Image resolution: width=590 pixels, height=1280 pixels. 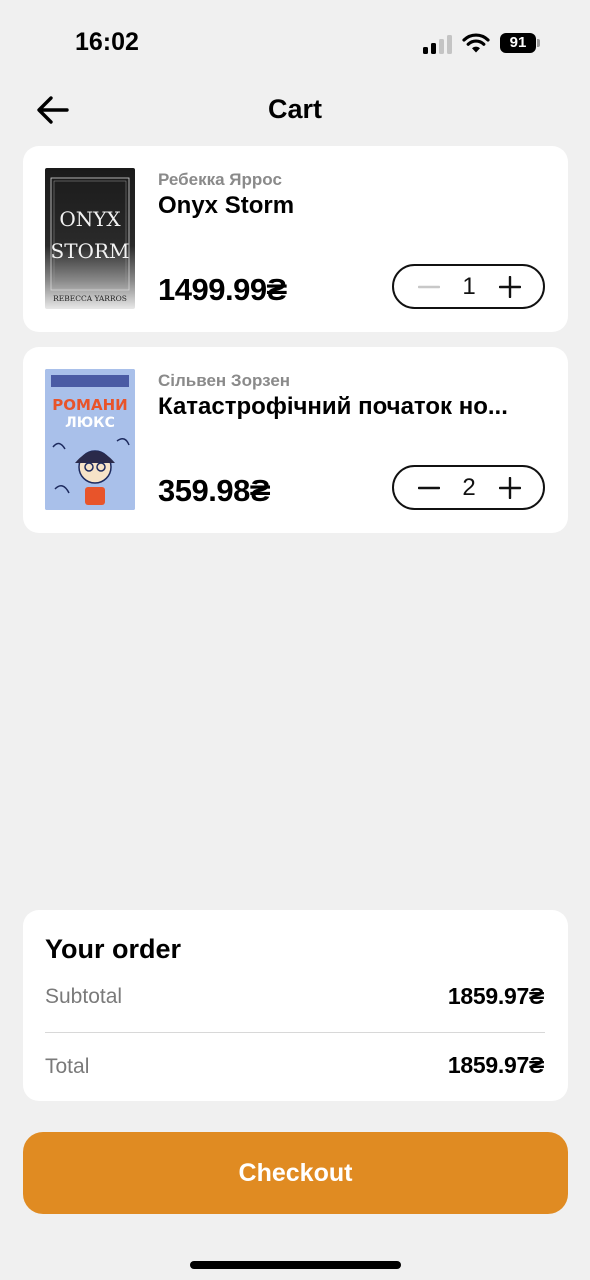 What do you see at coordinates (224, 380) in the screenshot?
I see `book-author: Сільвен Зорзен` at bounding box center [224, 380].